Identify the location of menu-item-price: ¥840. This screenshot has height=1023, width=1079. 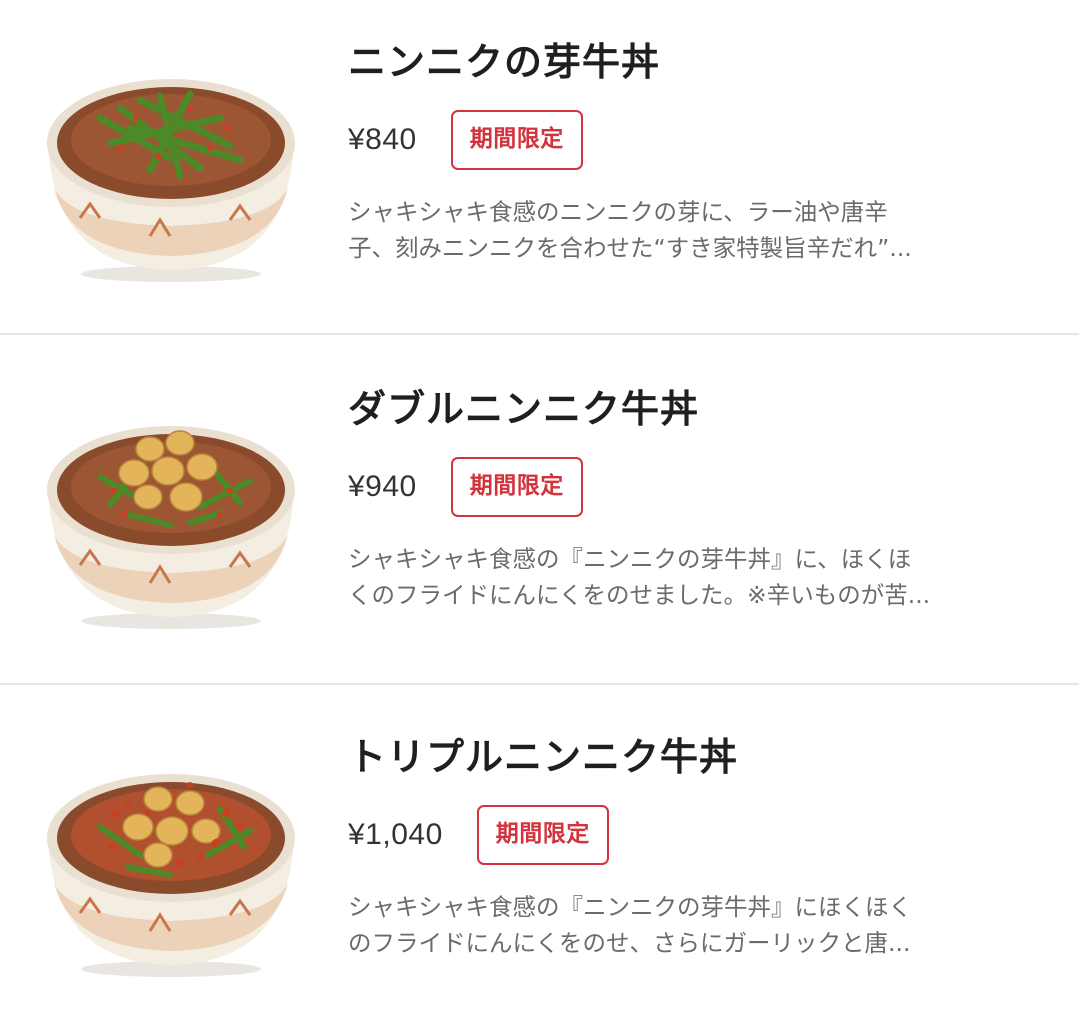
(382, 139).